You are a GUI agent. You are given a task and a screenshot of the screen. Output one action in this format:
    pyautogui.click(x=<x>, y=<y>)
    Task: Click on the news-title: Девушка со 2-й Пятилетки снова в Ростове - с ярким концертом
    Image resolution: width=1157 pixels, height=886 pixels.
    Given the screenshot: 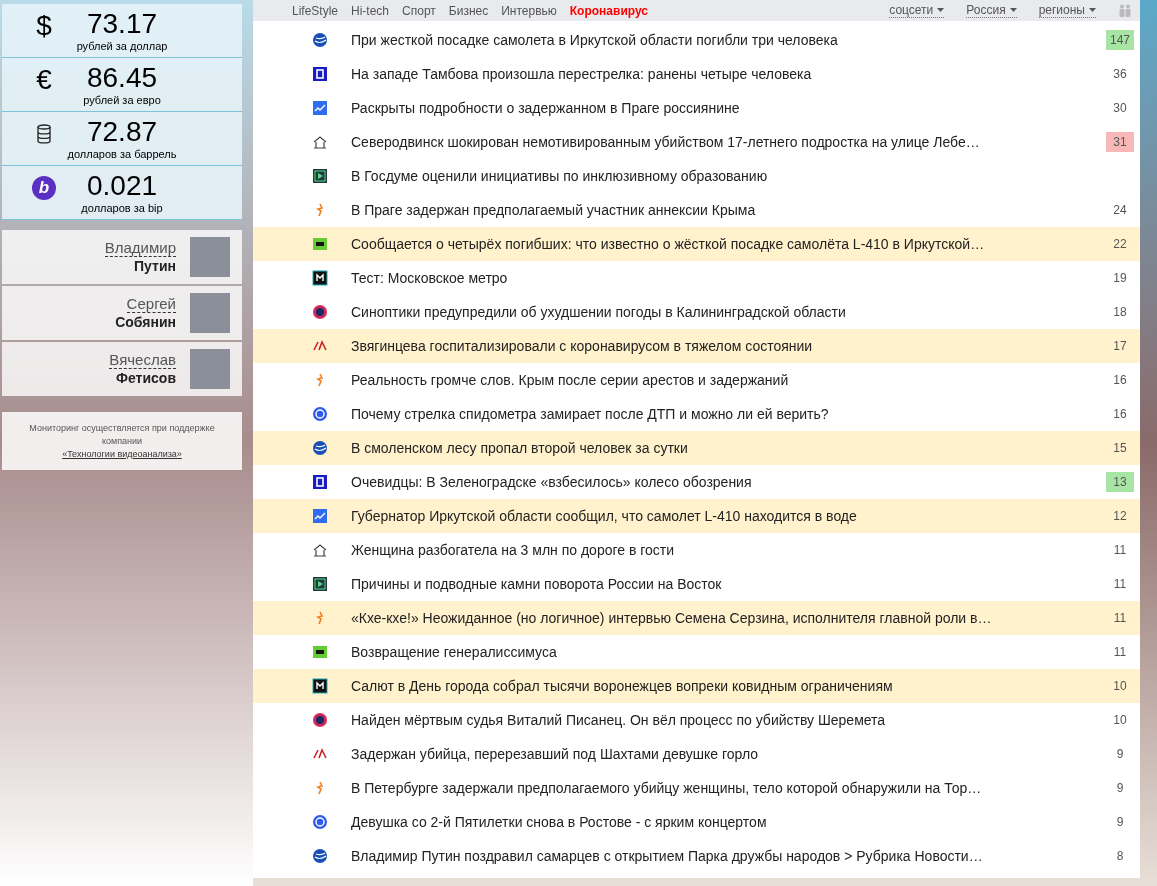 What is the action you would take?
    pyautogui.click(x=559, y=822)
    